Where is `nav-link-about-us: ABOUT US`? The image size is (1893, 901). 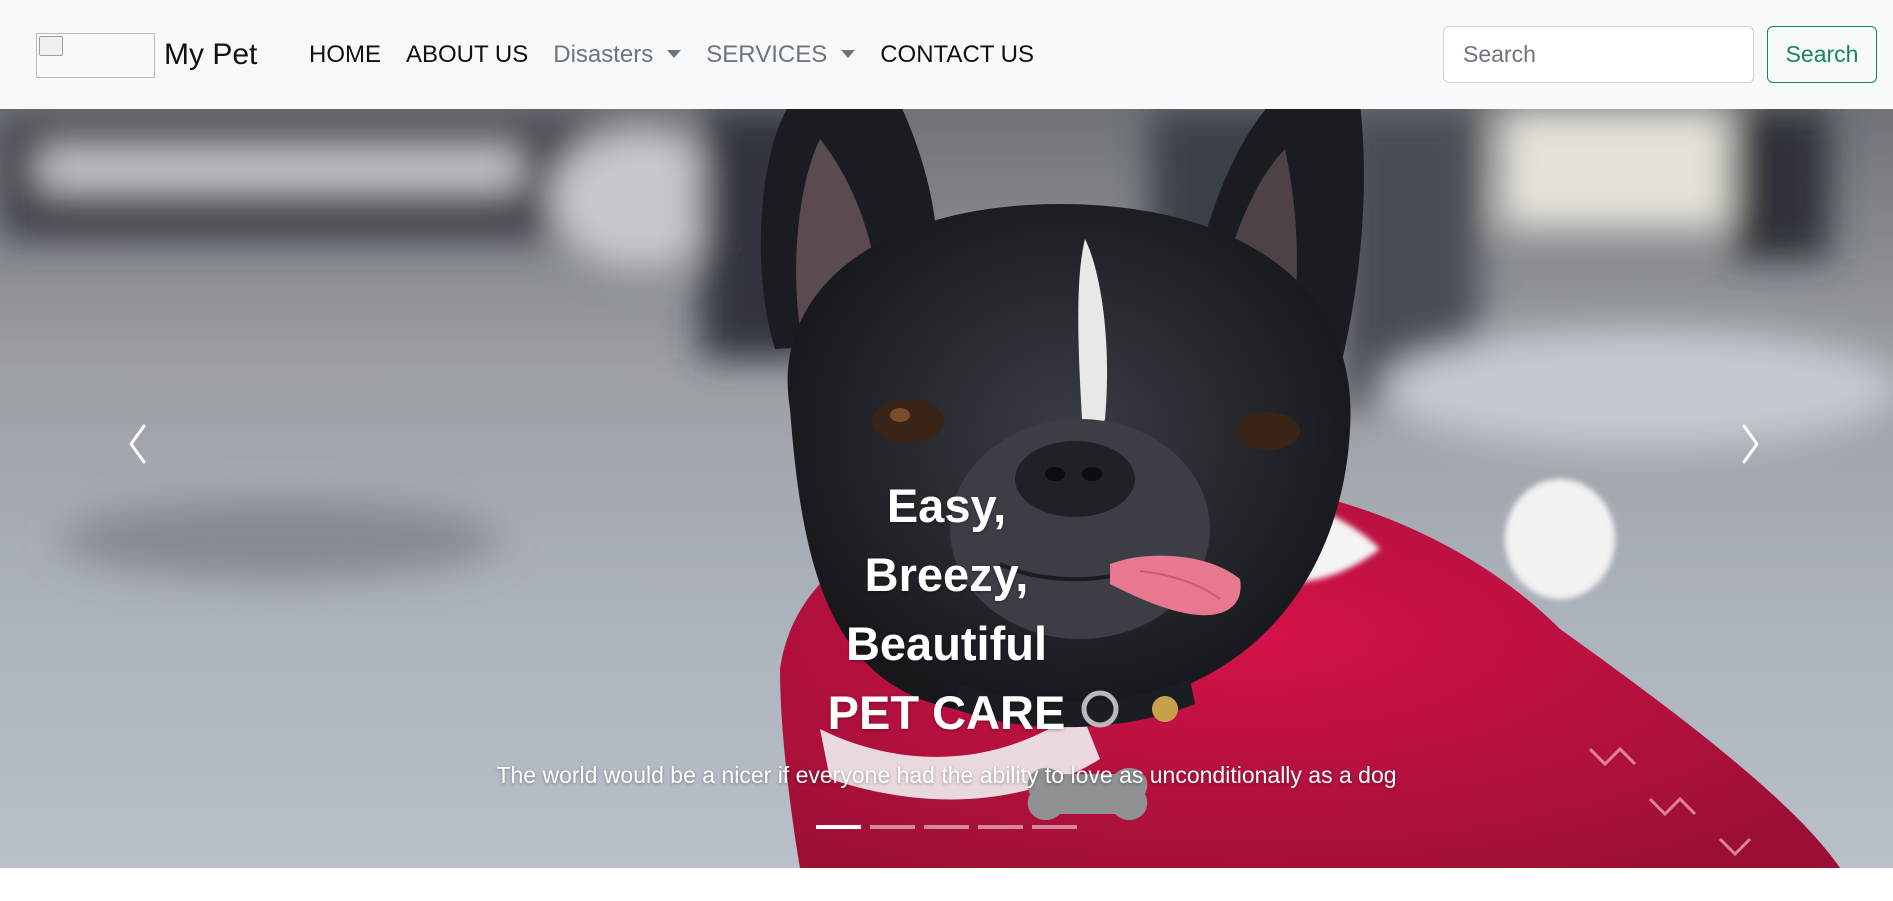 nav-link-about-us: ABOUT US is located at coordinates (467, 55).